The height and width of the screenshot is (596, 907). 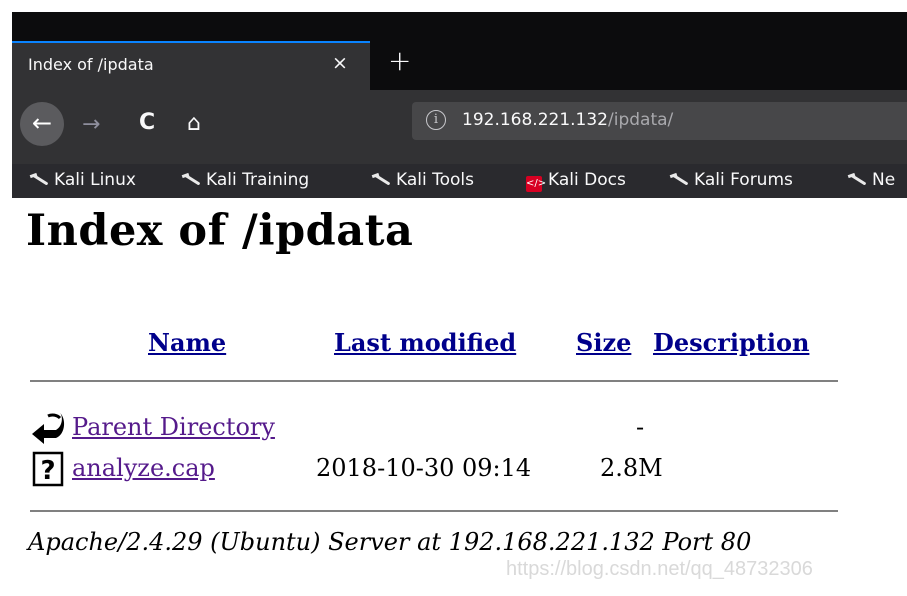 What do you see at coordinates (587, 180) in the screenshot?
I see `bookmark-label: Kali Docs` at bounding box center [587, 180].